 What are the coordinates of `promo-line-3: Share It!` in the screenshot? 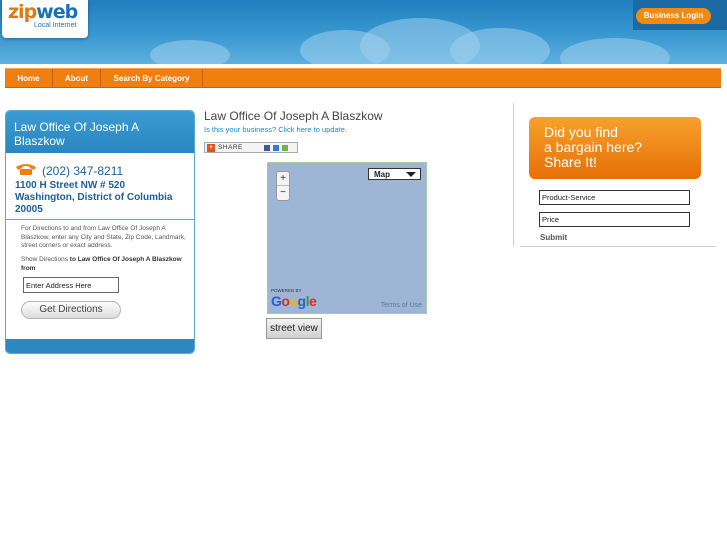 It's located at (570, 162).